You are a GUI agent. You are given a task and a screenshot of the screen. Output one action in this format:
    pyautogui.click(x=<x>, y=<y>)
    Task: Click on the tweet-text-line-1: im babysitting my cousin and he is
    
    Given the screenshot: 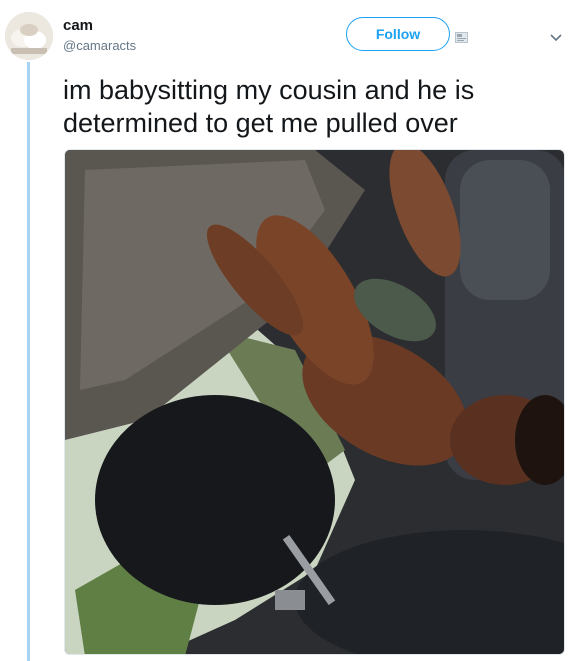 What is the action you would take?
    pyautogui.click(x=269, y=90)
    